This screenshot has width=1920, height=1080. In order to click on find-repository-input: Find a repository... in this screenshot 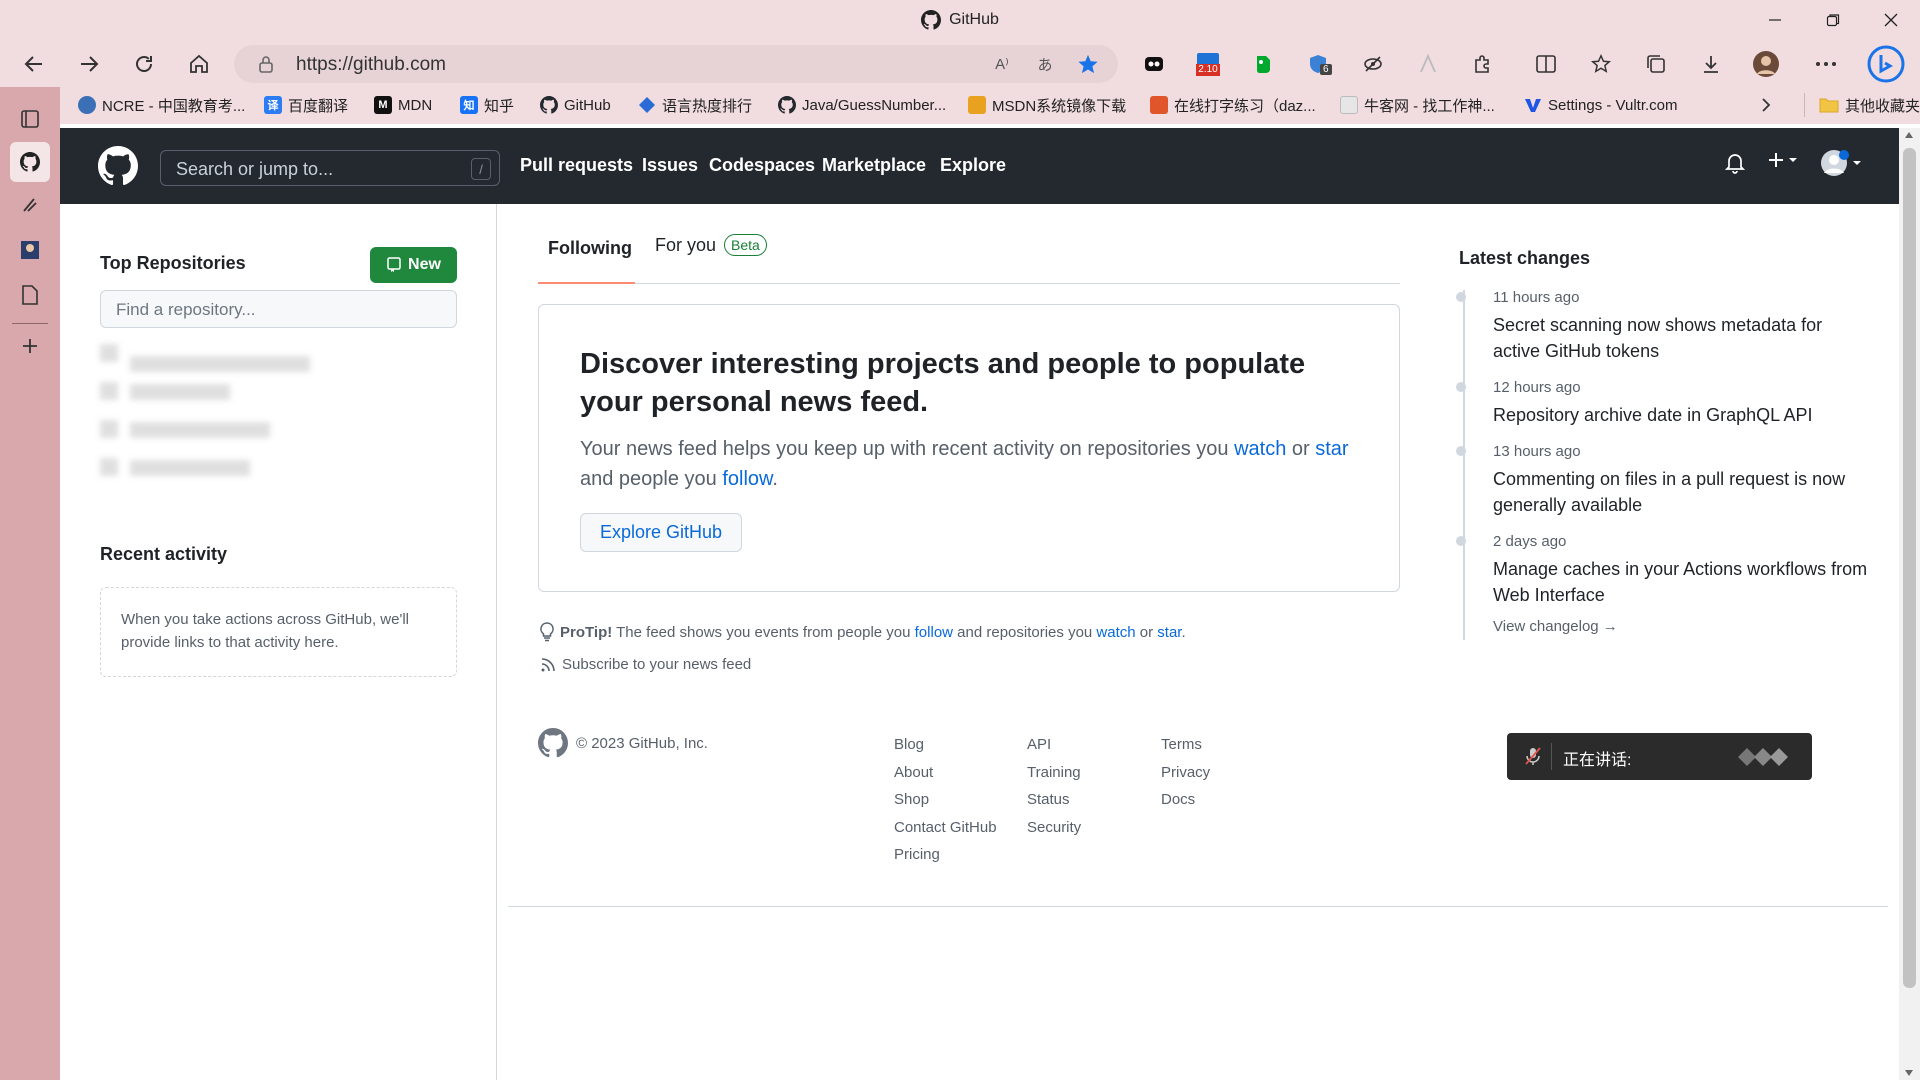, I will do `click(278, 309)`.